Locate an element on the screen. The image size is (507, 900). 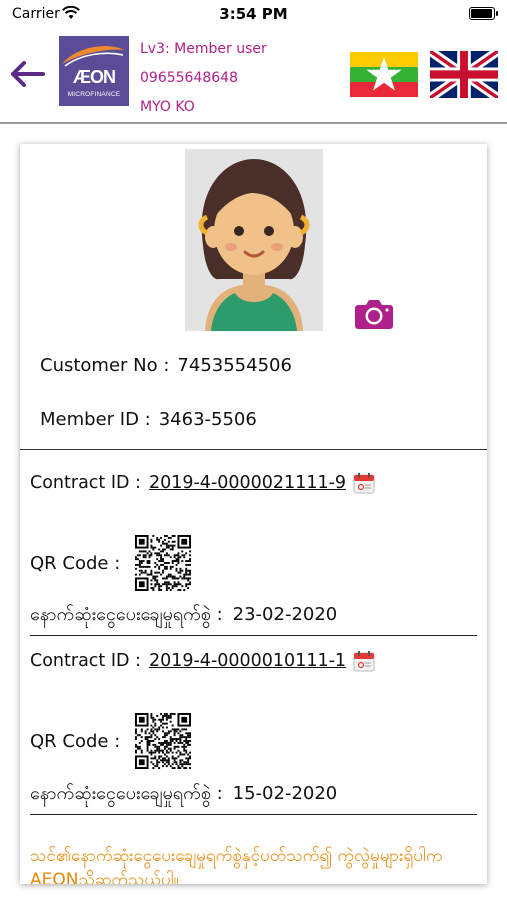
user-name: MYO KO is located at coordinates (167, 107).